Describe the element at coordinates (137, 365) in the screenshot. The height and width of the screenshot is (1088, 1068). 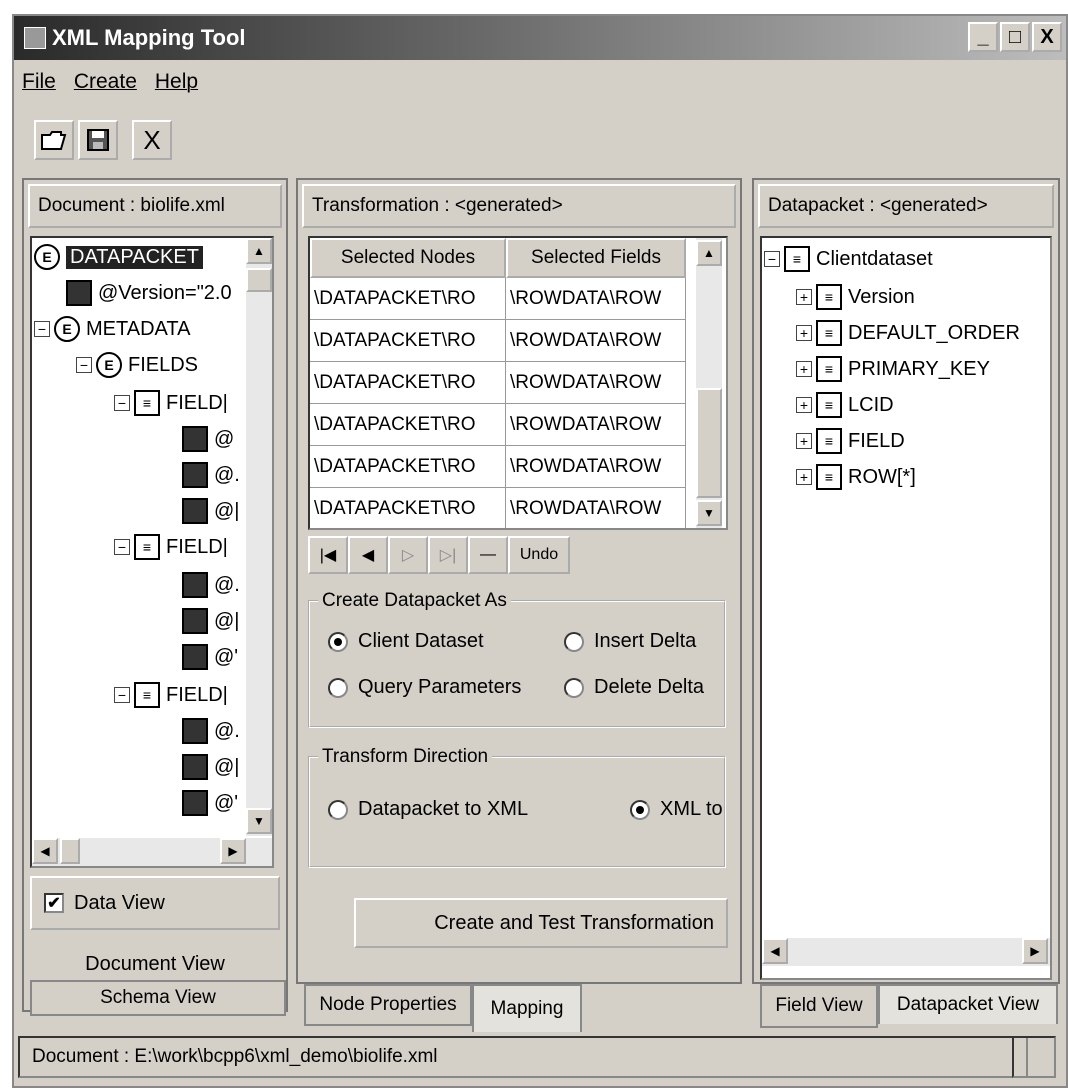
I see `tree-node-fields: − E FIELDS` at that location.